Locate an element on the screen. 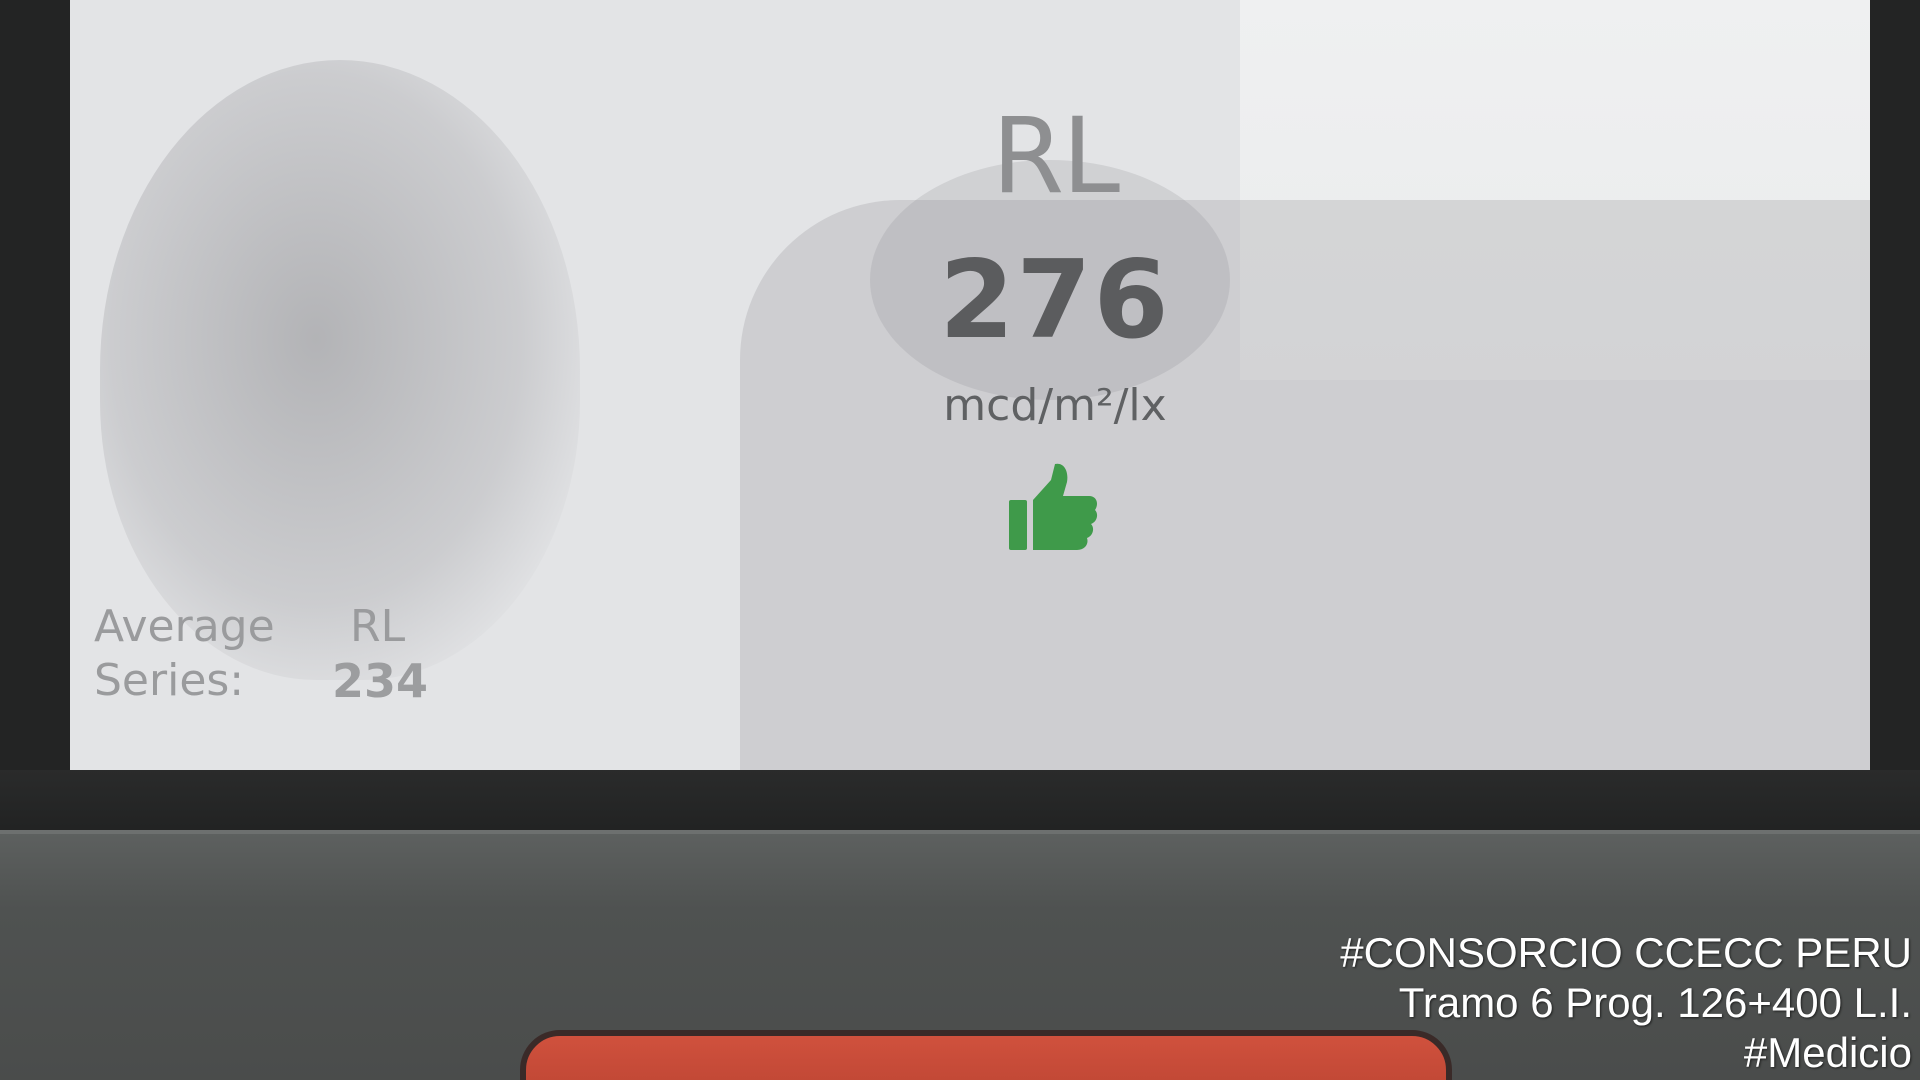  average-label: Average Series: is located at coordinates (184, 654).